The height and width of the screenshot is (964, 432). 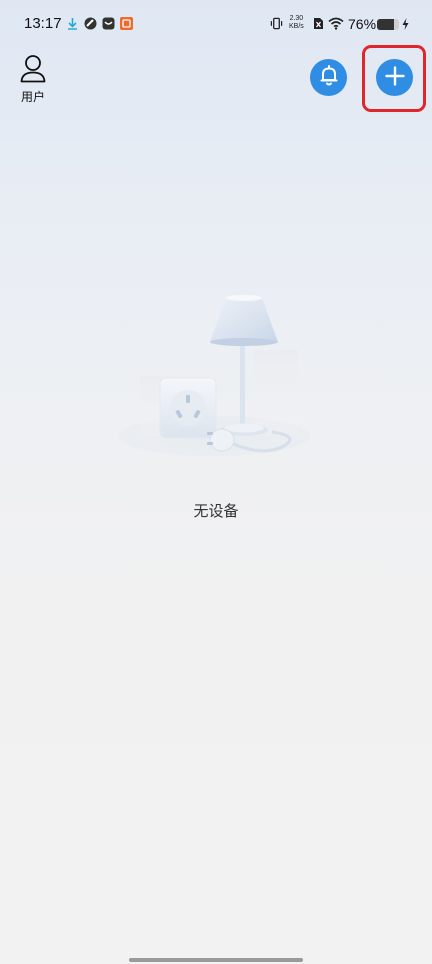 I want to click on status-bar: 13:17 2.30 KB/s 76%, so click(x=216, y=25).